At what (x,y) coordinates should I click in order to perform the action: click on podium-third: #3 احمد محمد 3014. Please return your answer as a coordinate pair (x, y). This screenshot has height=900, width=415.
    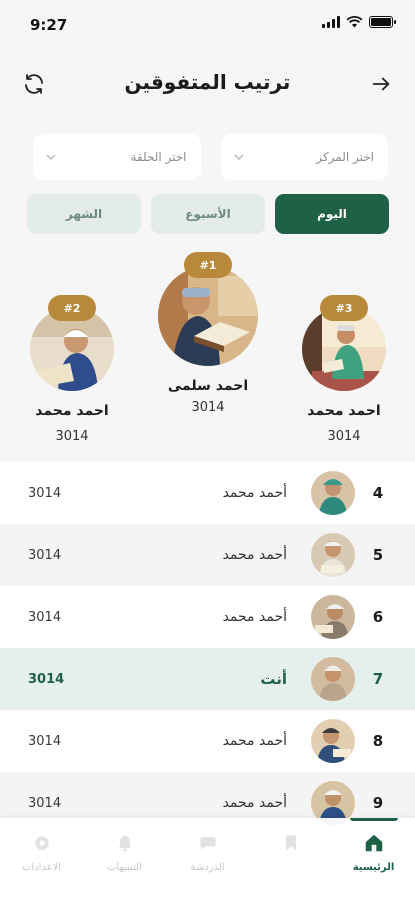
    Looking at the image, I should click on (344, 369).